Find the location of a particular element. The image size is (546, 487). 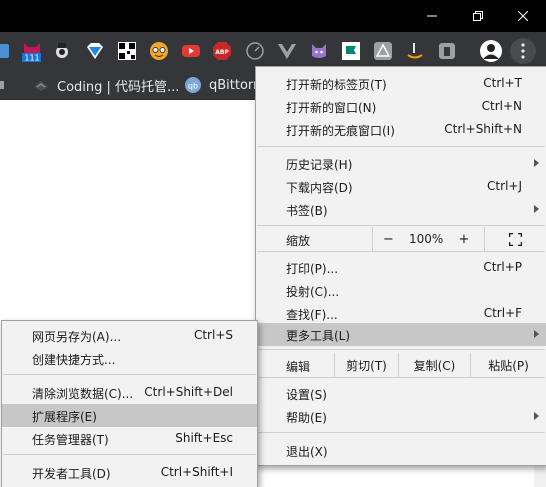

menu-item-help: 帮助(E) is located at coordinates (401, 416).